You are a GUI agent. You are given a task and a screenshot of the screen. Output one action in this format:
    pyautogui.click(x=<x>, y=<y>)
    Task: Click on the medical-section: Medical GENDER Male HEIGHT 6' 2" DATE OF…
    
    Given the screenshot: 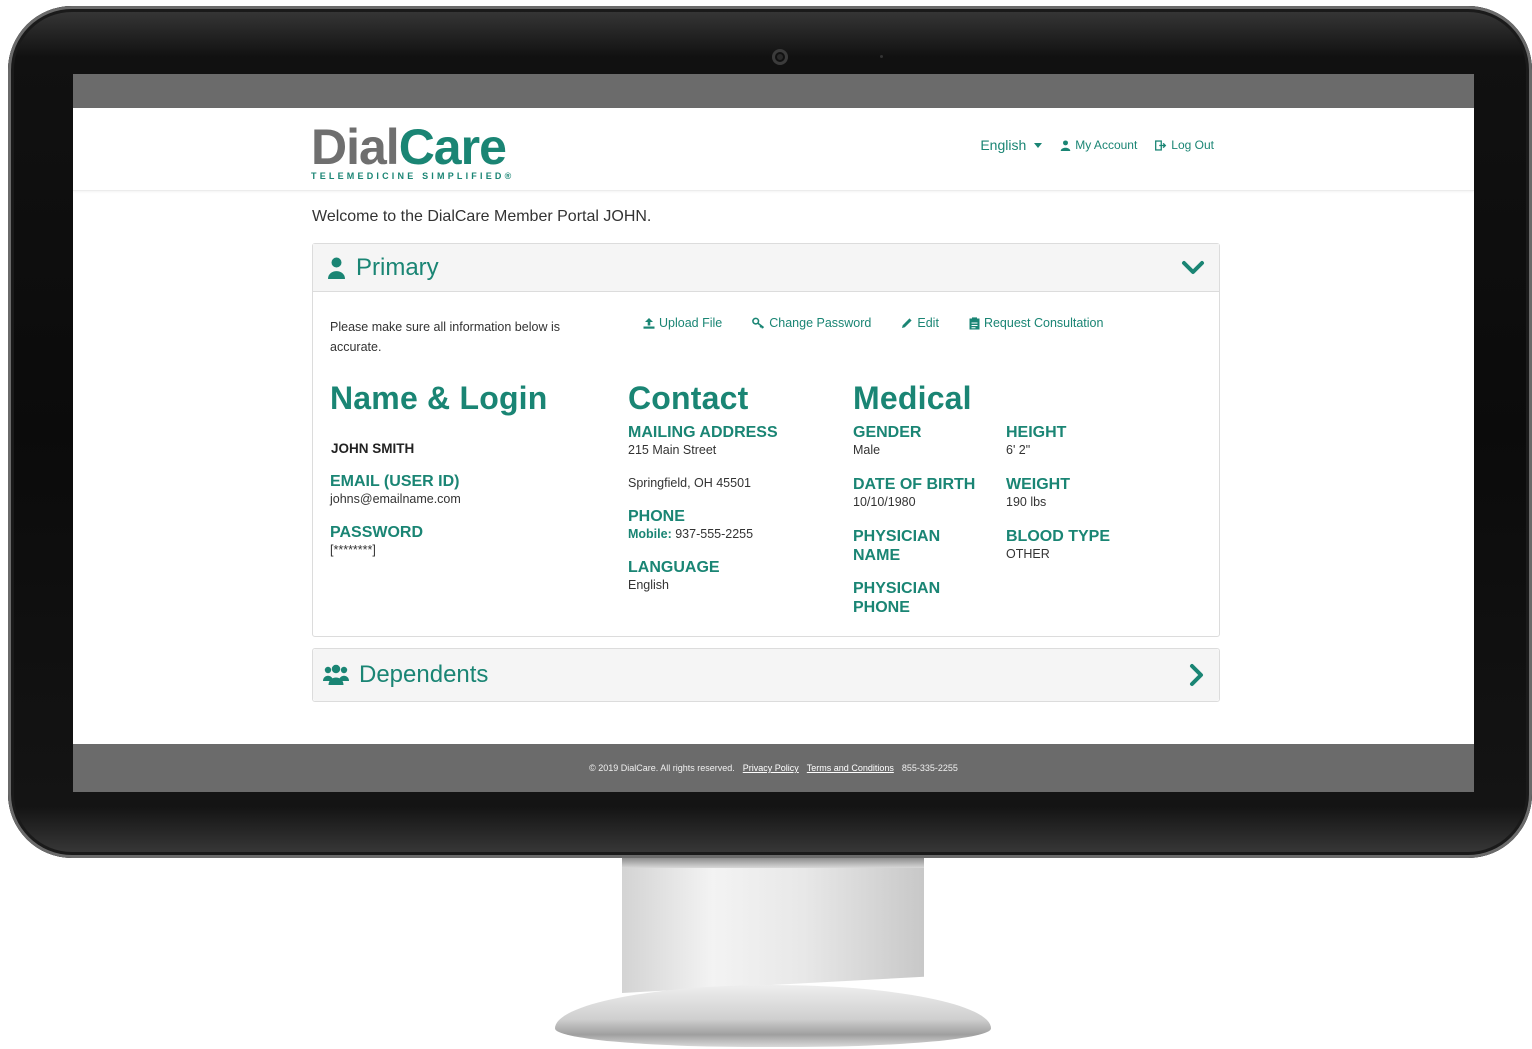 What is the action you would take?
    pyautogui.click(x=1013, y=500)
    